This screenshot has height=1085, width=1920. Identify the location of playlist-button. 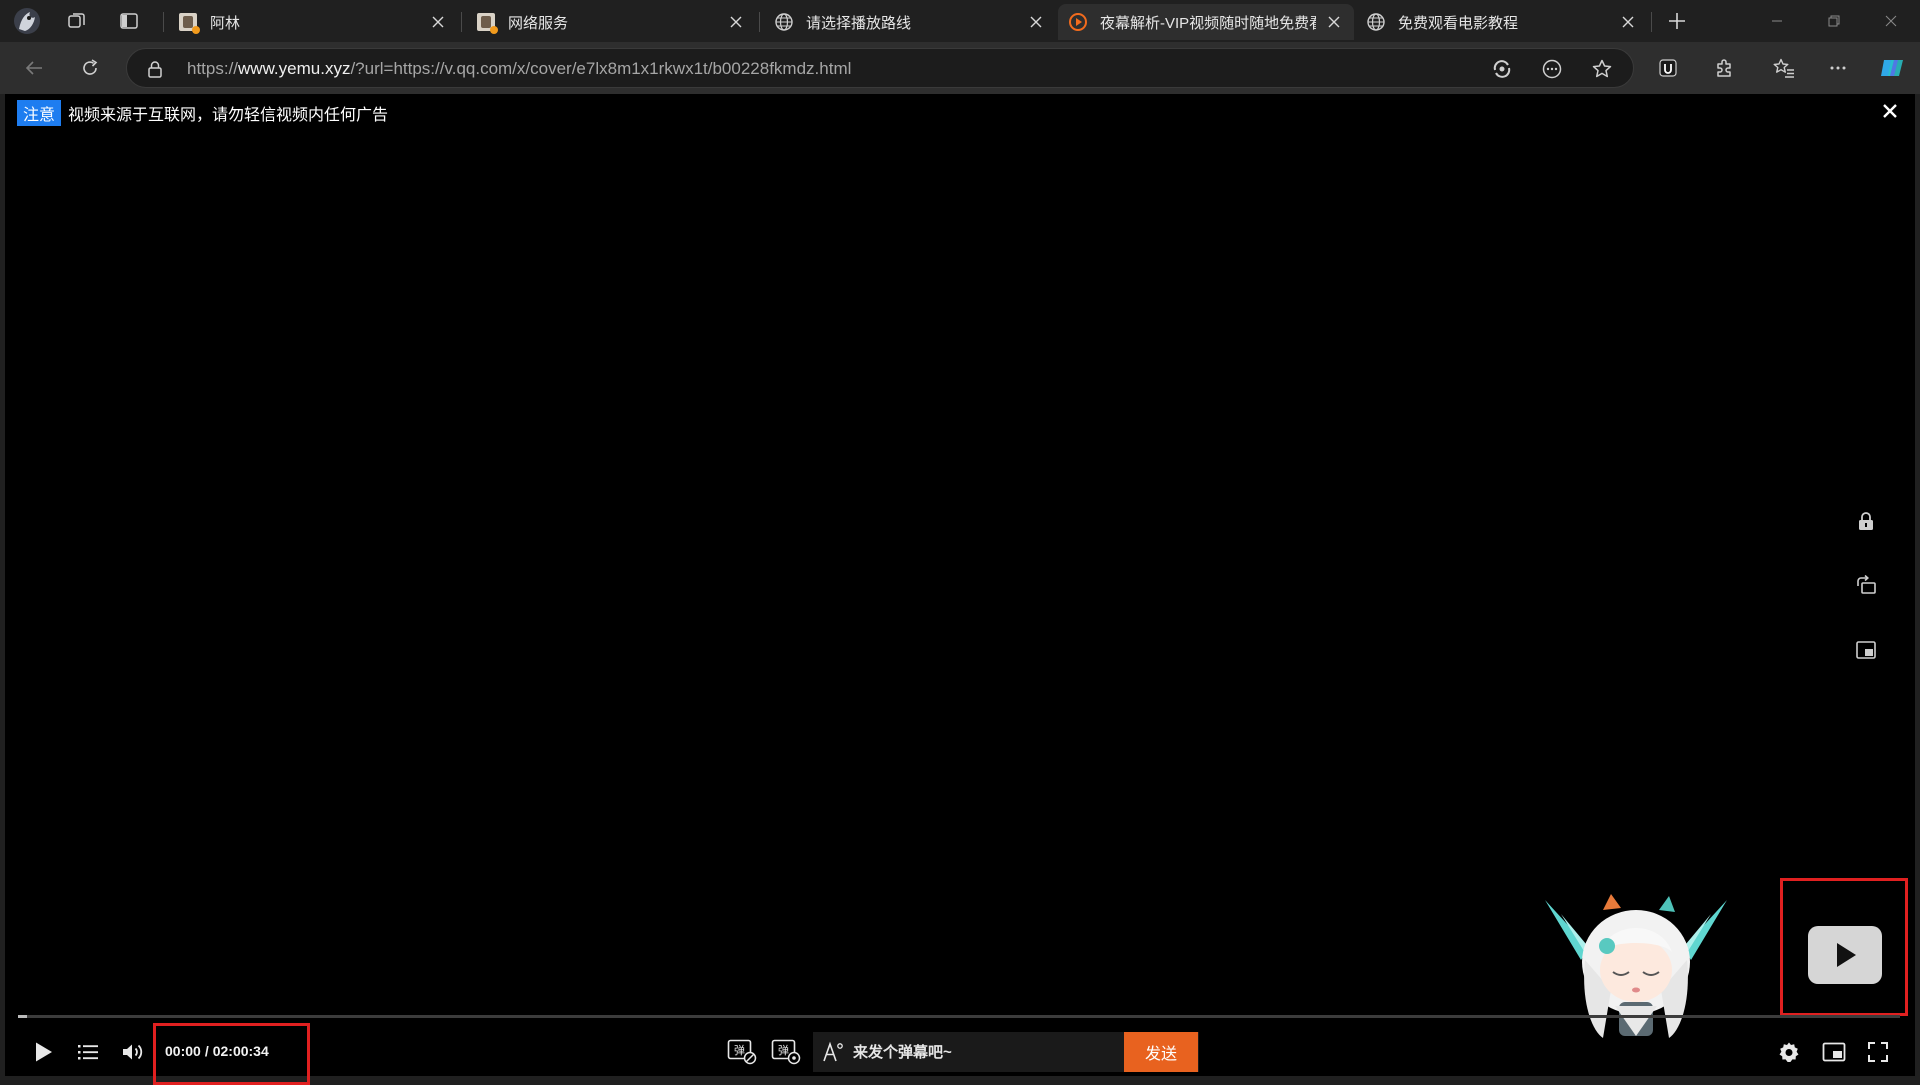
(88, 1052).